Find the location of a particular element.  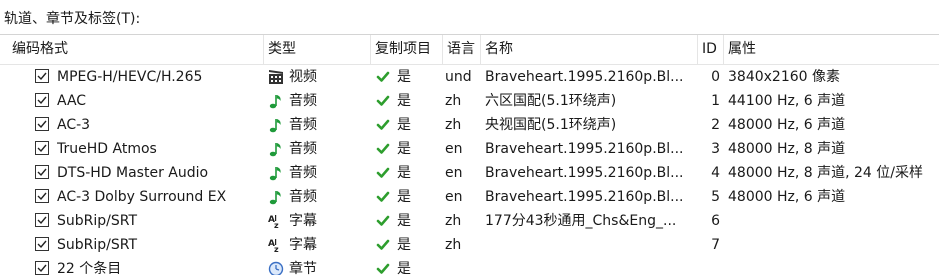

codec-cell: DTS-HD Master Audio is located at coordinates (159, 173).